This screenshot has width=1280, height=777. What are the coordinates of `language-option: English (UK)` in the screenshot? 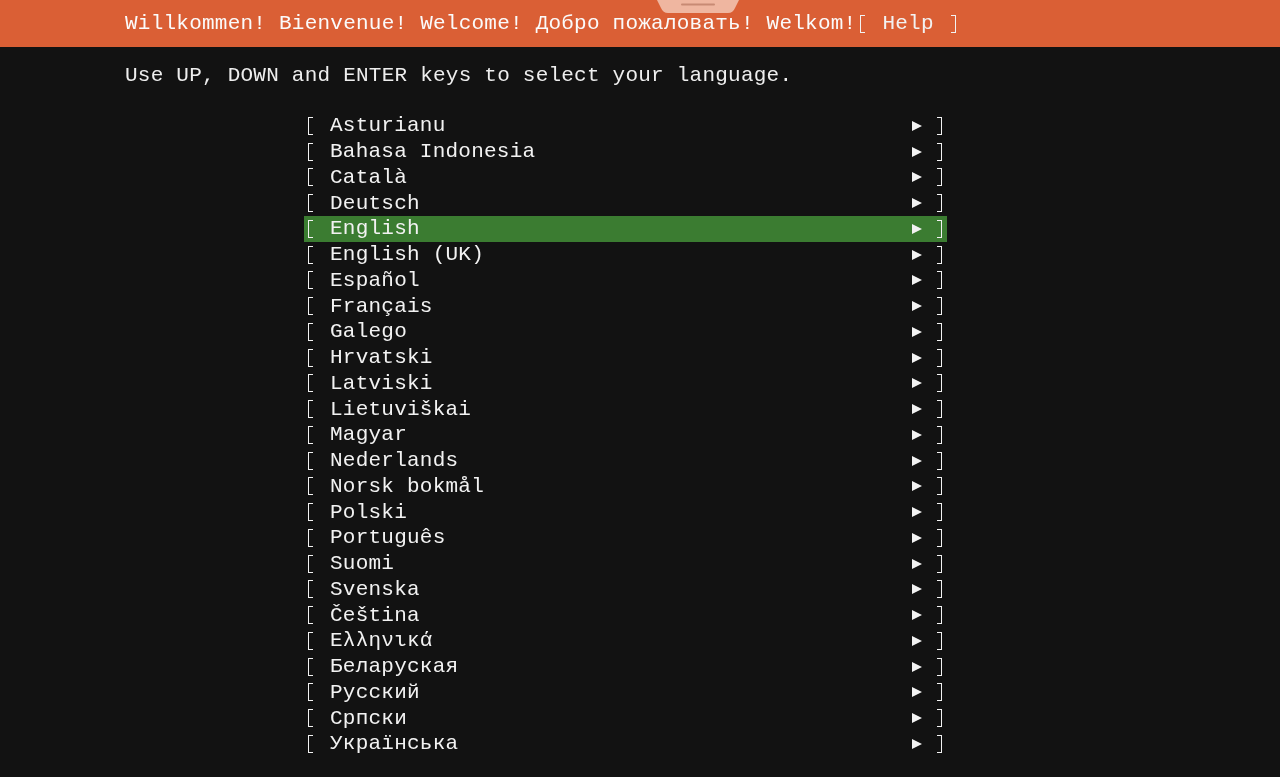 It's located at (625, 254).